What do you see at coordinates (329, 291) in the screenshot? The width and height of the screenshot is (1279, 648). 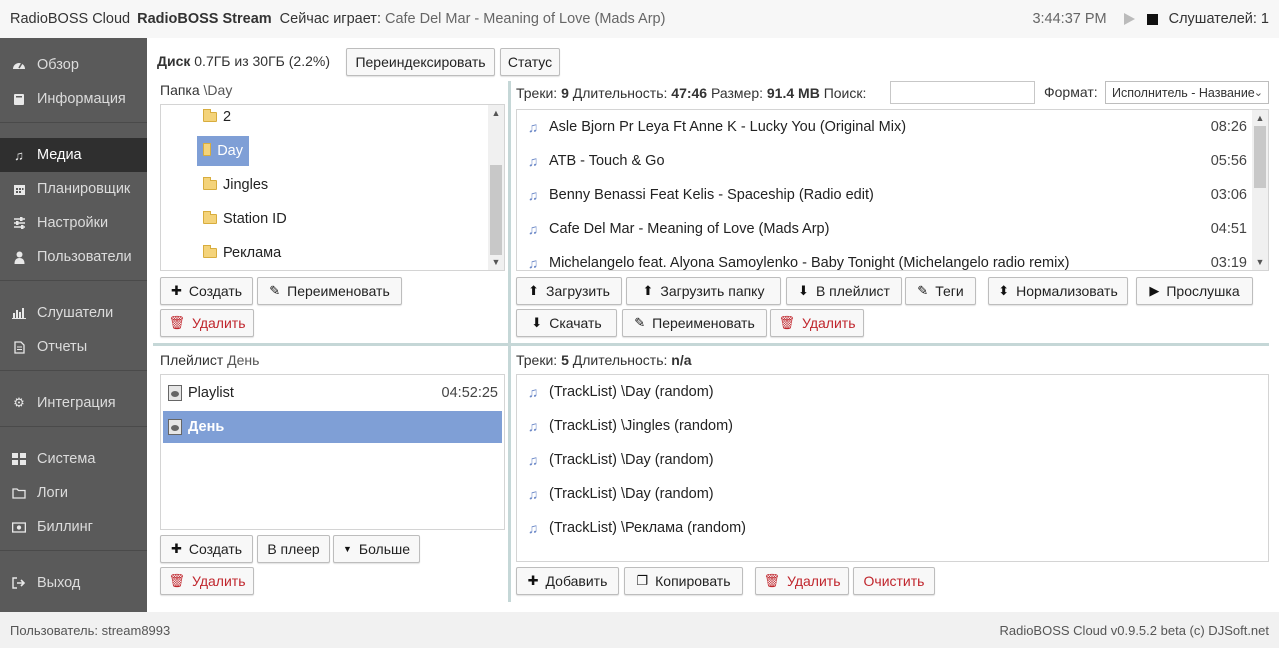 I see `folder-rename-button: ✎ Переименовать` at bounding box center [329, 291].